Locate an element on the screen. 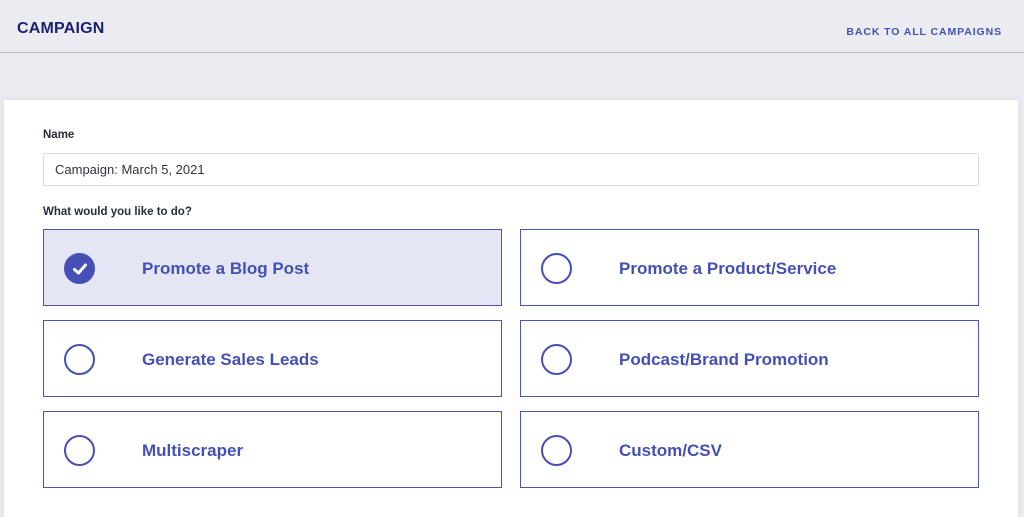 This screenshot has height=517, width=1024. campaign-name-input is located at coordinates (511, 169).